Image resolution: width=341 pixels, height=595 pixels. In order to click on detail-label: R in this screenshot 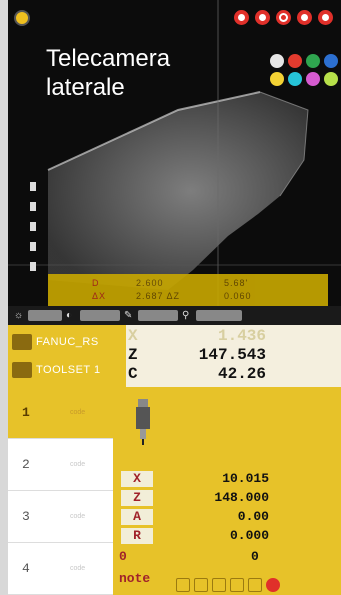, I will do `click(137, 536)`.